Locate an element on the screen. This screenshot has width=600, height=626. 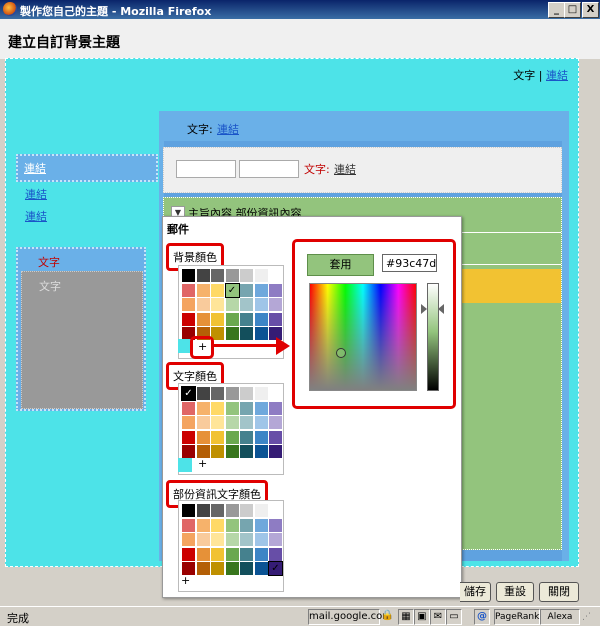
spectrum-cursor is located at coordinates (341, 353).